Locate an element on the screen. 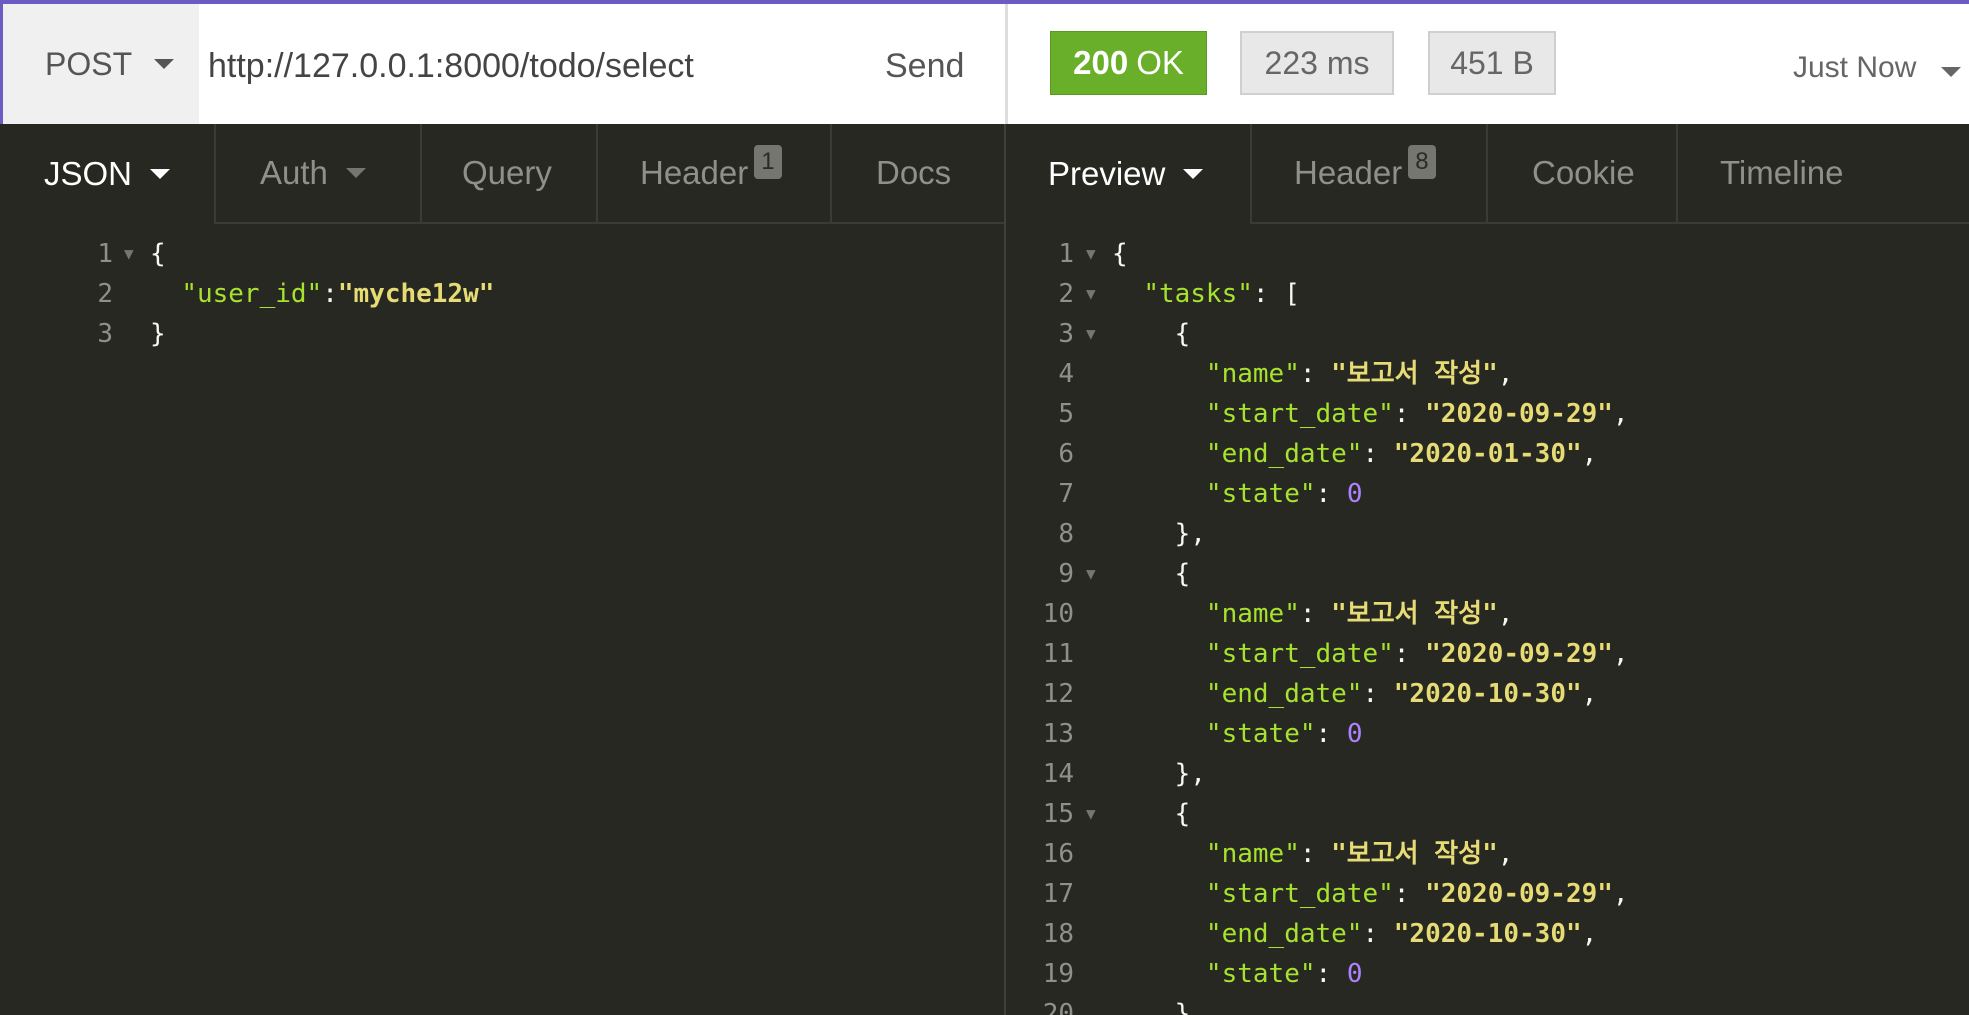  response-tabs: Preview Header 8 Cookie Timeline is located at coordinates (1487, 174).